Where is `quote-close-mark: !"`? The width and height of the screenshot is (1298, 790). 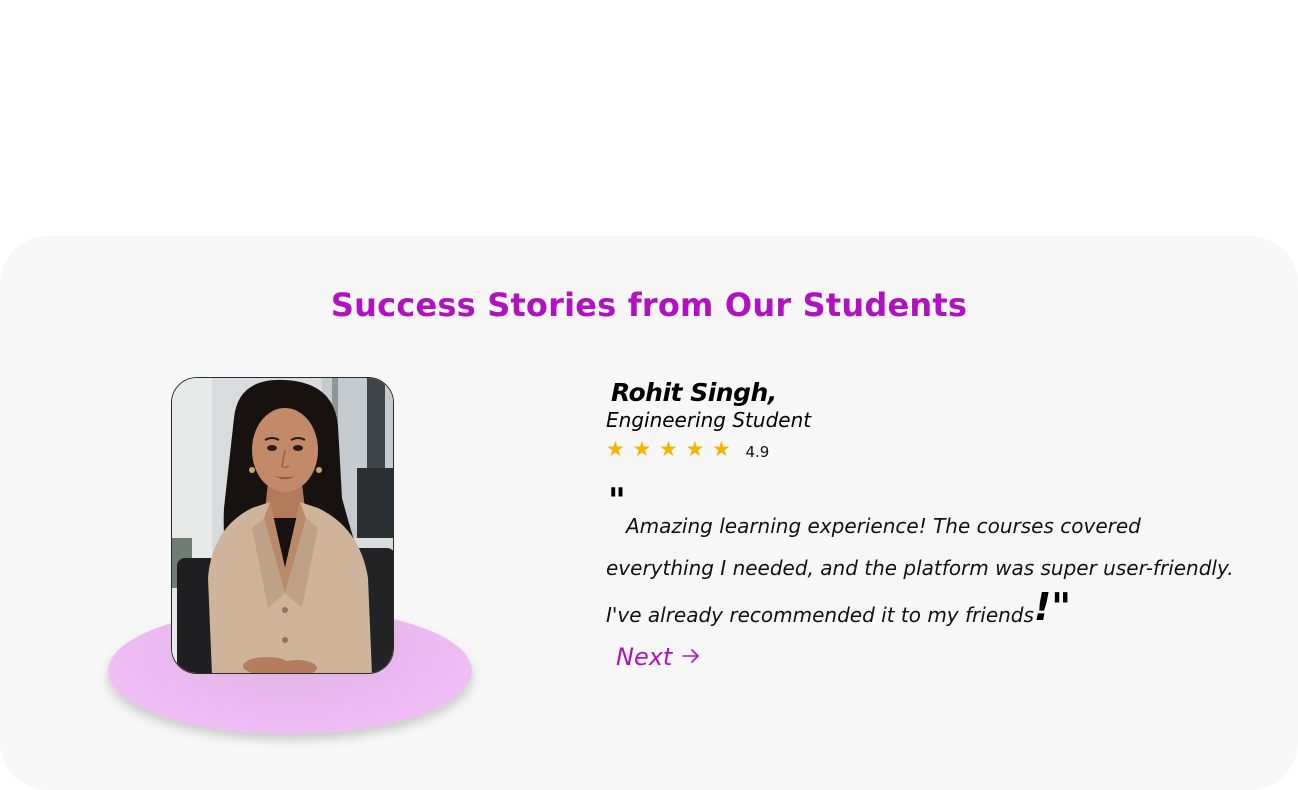
quote-close-mark: !" is located at coordinates (1052, 607).